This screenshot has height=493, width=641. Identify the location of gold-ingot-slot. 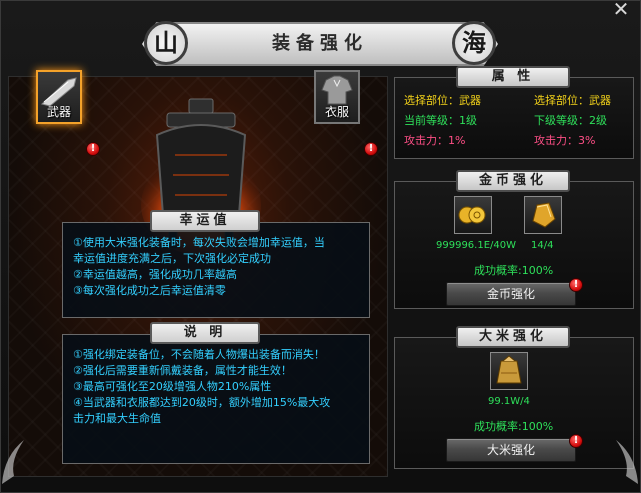
(543, 215).